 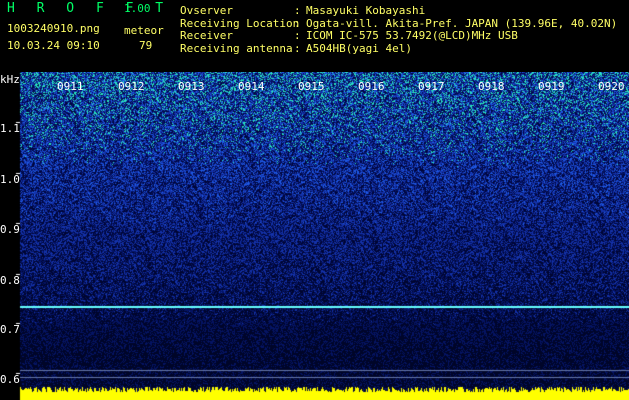 What do you see at coordinates (191, 86) in the screenshot?
I see `time-tick-label: 0913` at bounding box center [191, 86].